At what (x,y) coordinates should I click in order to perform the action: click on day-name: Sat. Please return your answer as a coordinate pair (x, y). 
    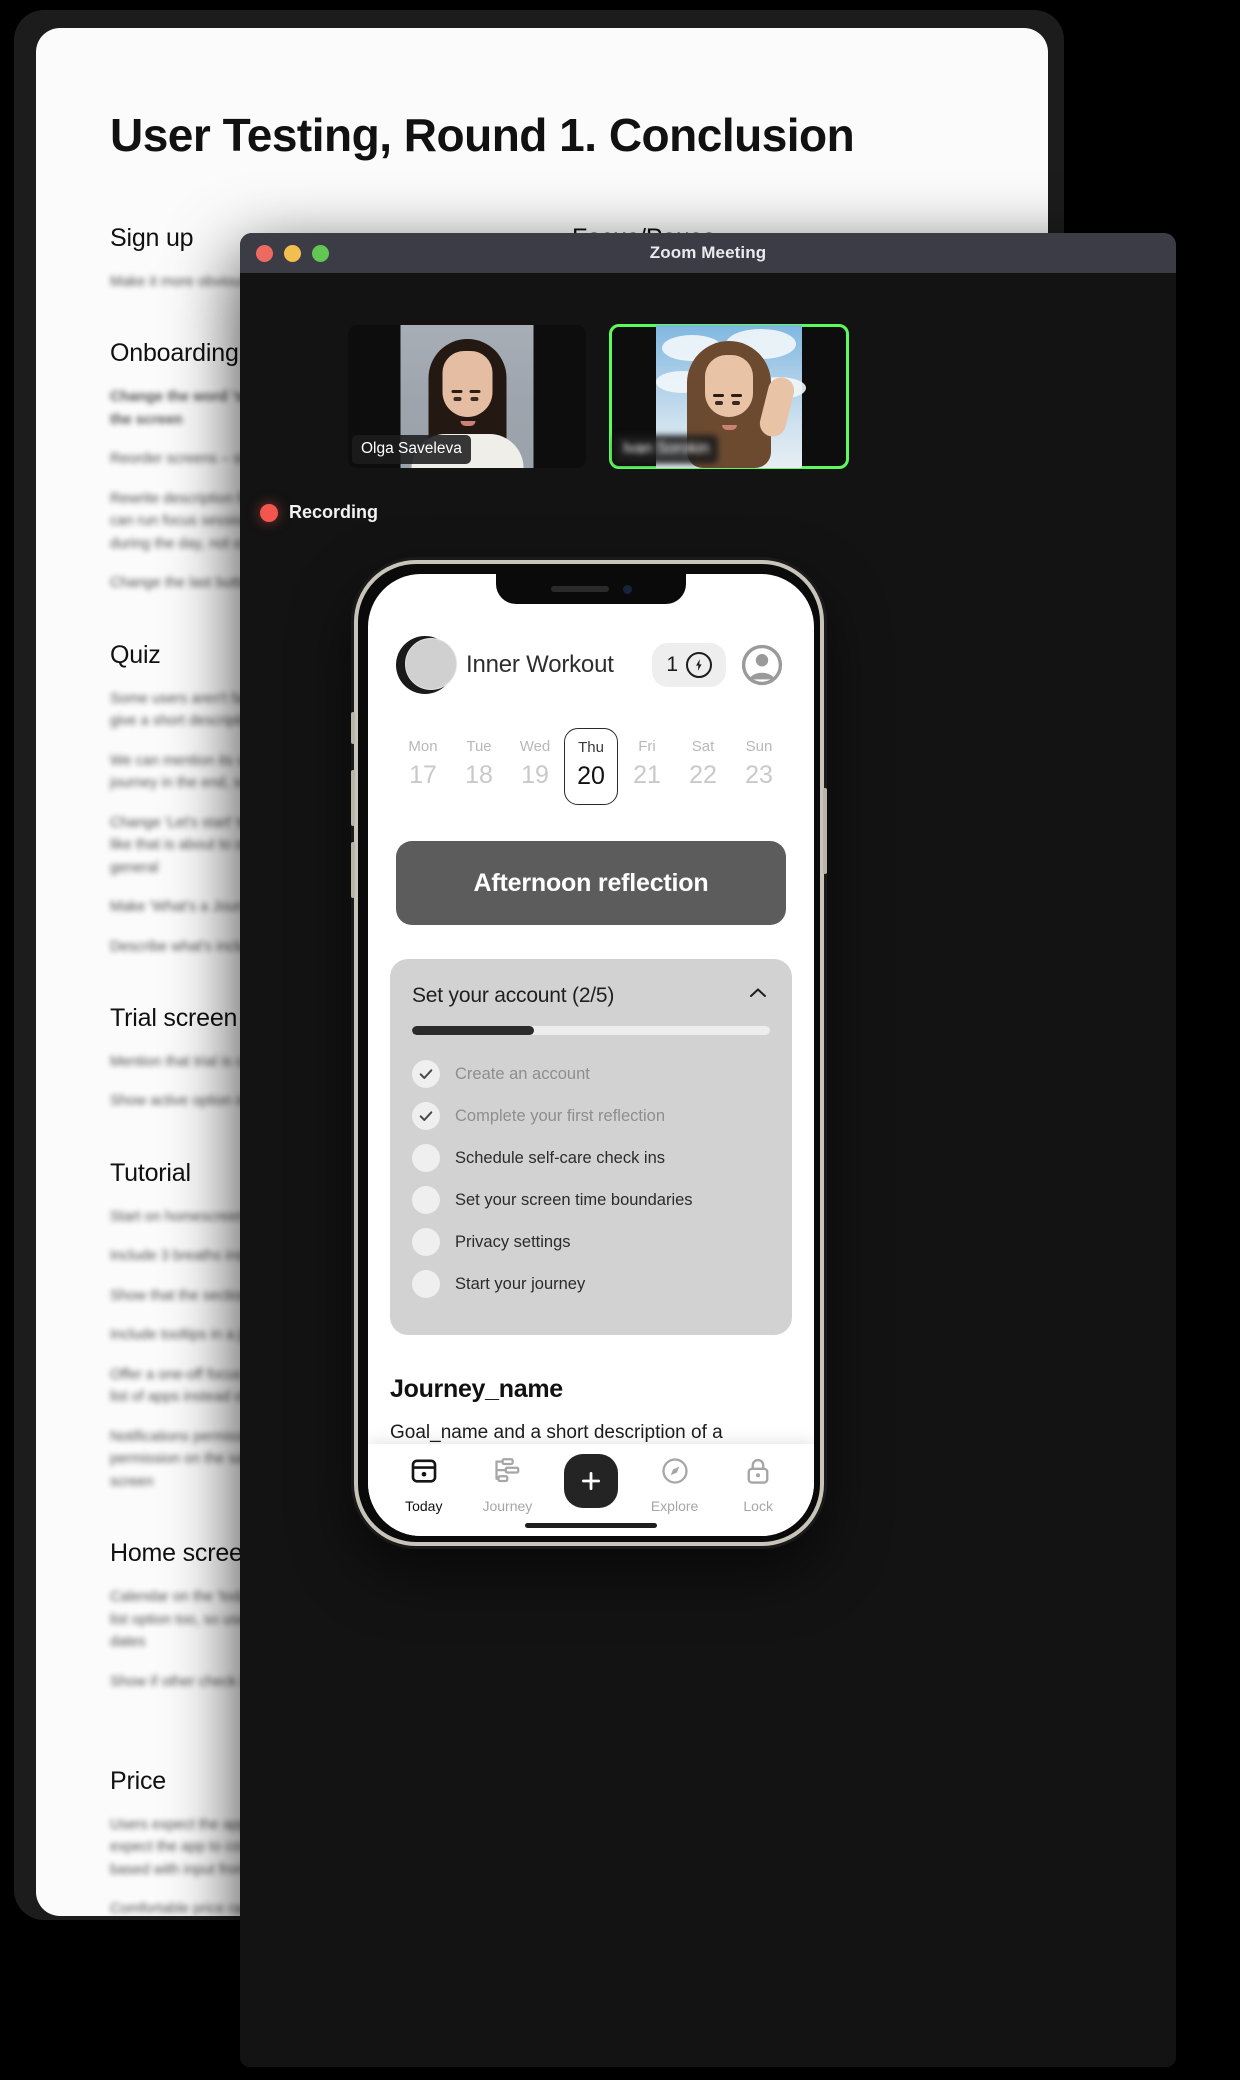
    Looking at the image, I should click on (703, 746).